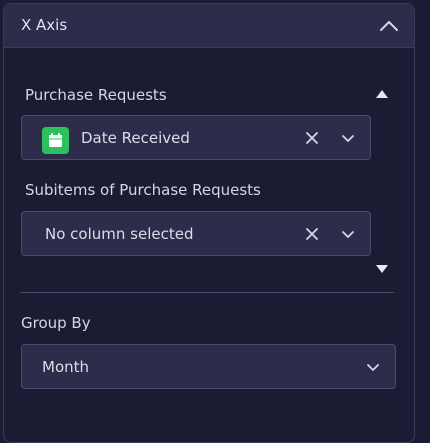 The height and width of the screenshot is (443, 430). Describe the element at coordinates (119, 233) in the screenshot. I see `subitems-selected-value: No column selected` at that location.